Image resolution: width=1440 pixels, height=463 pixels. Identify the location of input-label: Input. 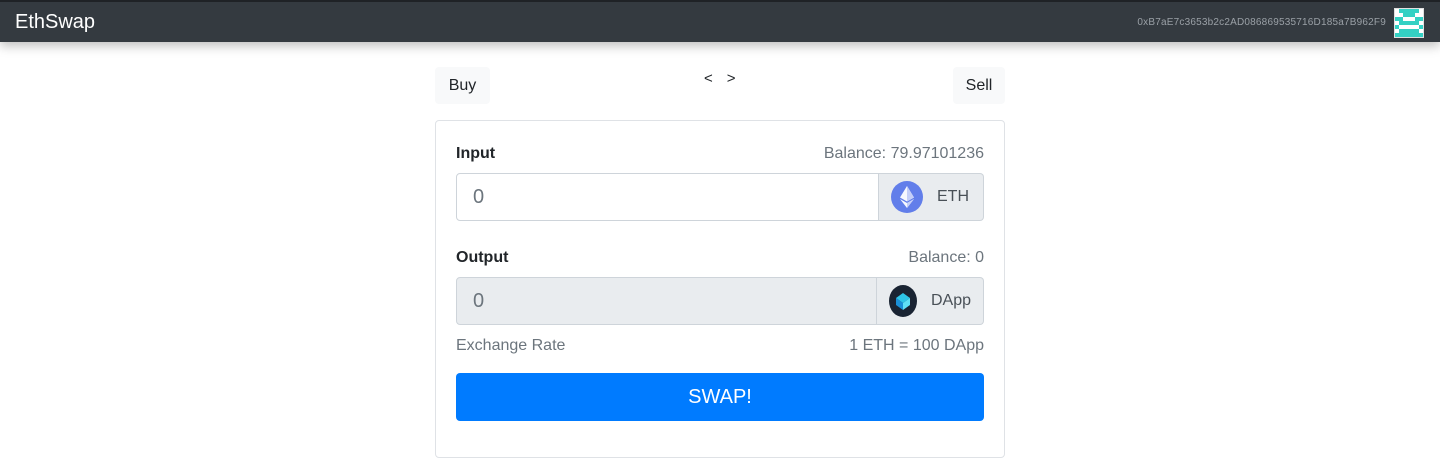
(476, 153).